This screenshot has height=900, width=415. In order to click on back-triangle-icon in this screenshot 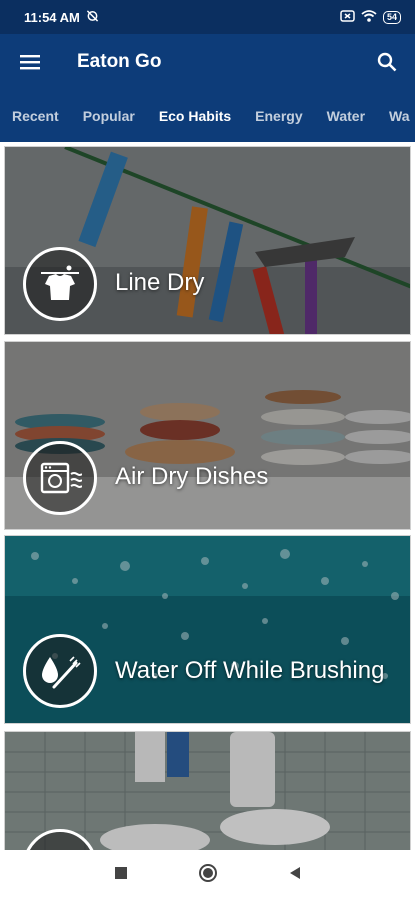, I will do `click(295, 875)`.